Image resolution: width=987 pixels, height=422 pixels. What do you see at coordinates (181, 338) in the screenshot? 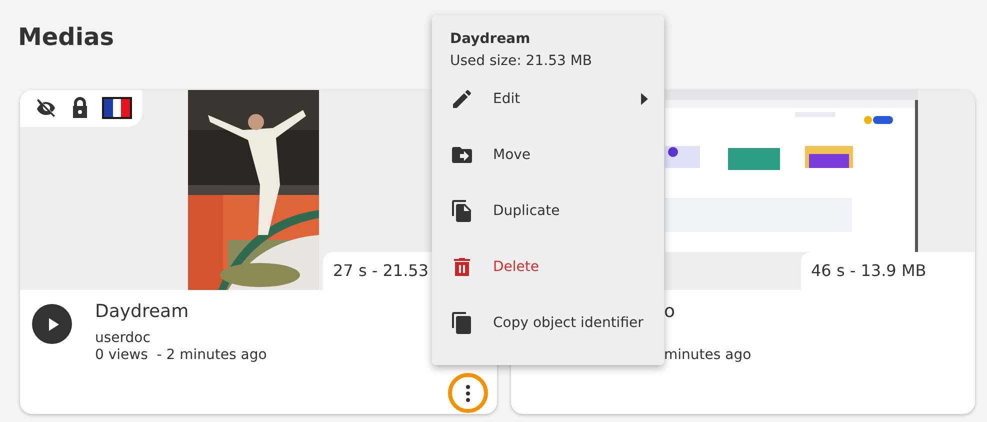
I see `author-name: userdoc` at bounding box center [181, 338].